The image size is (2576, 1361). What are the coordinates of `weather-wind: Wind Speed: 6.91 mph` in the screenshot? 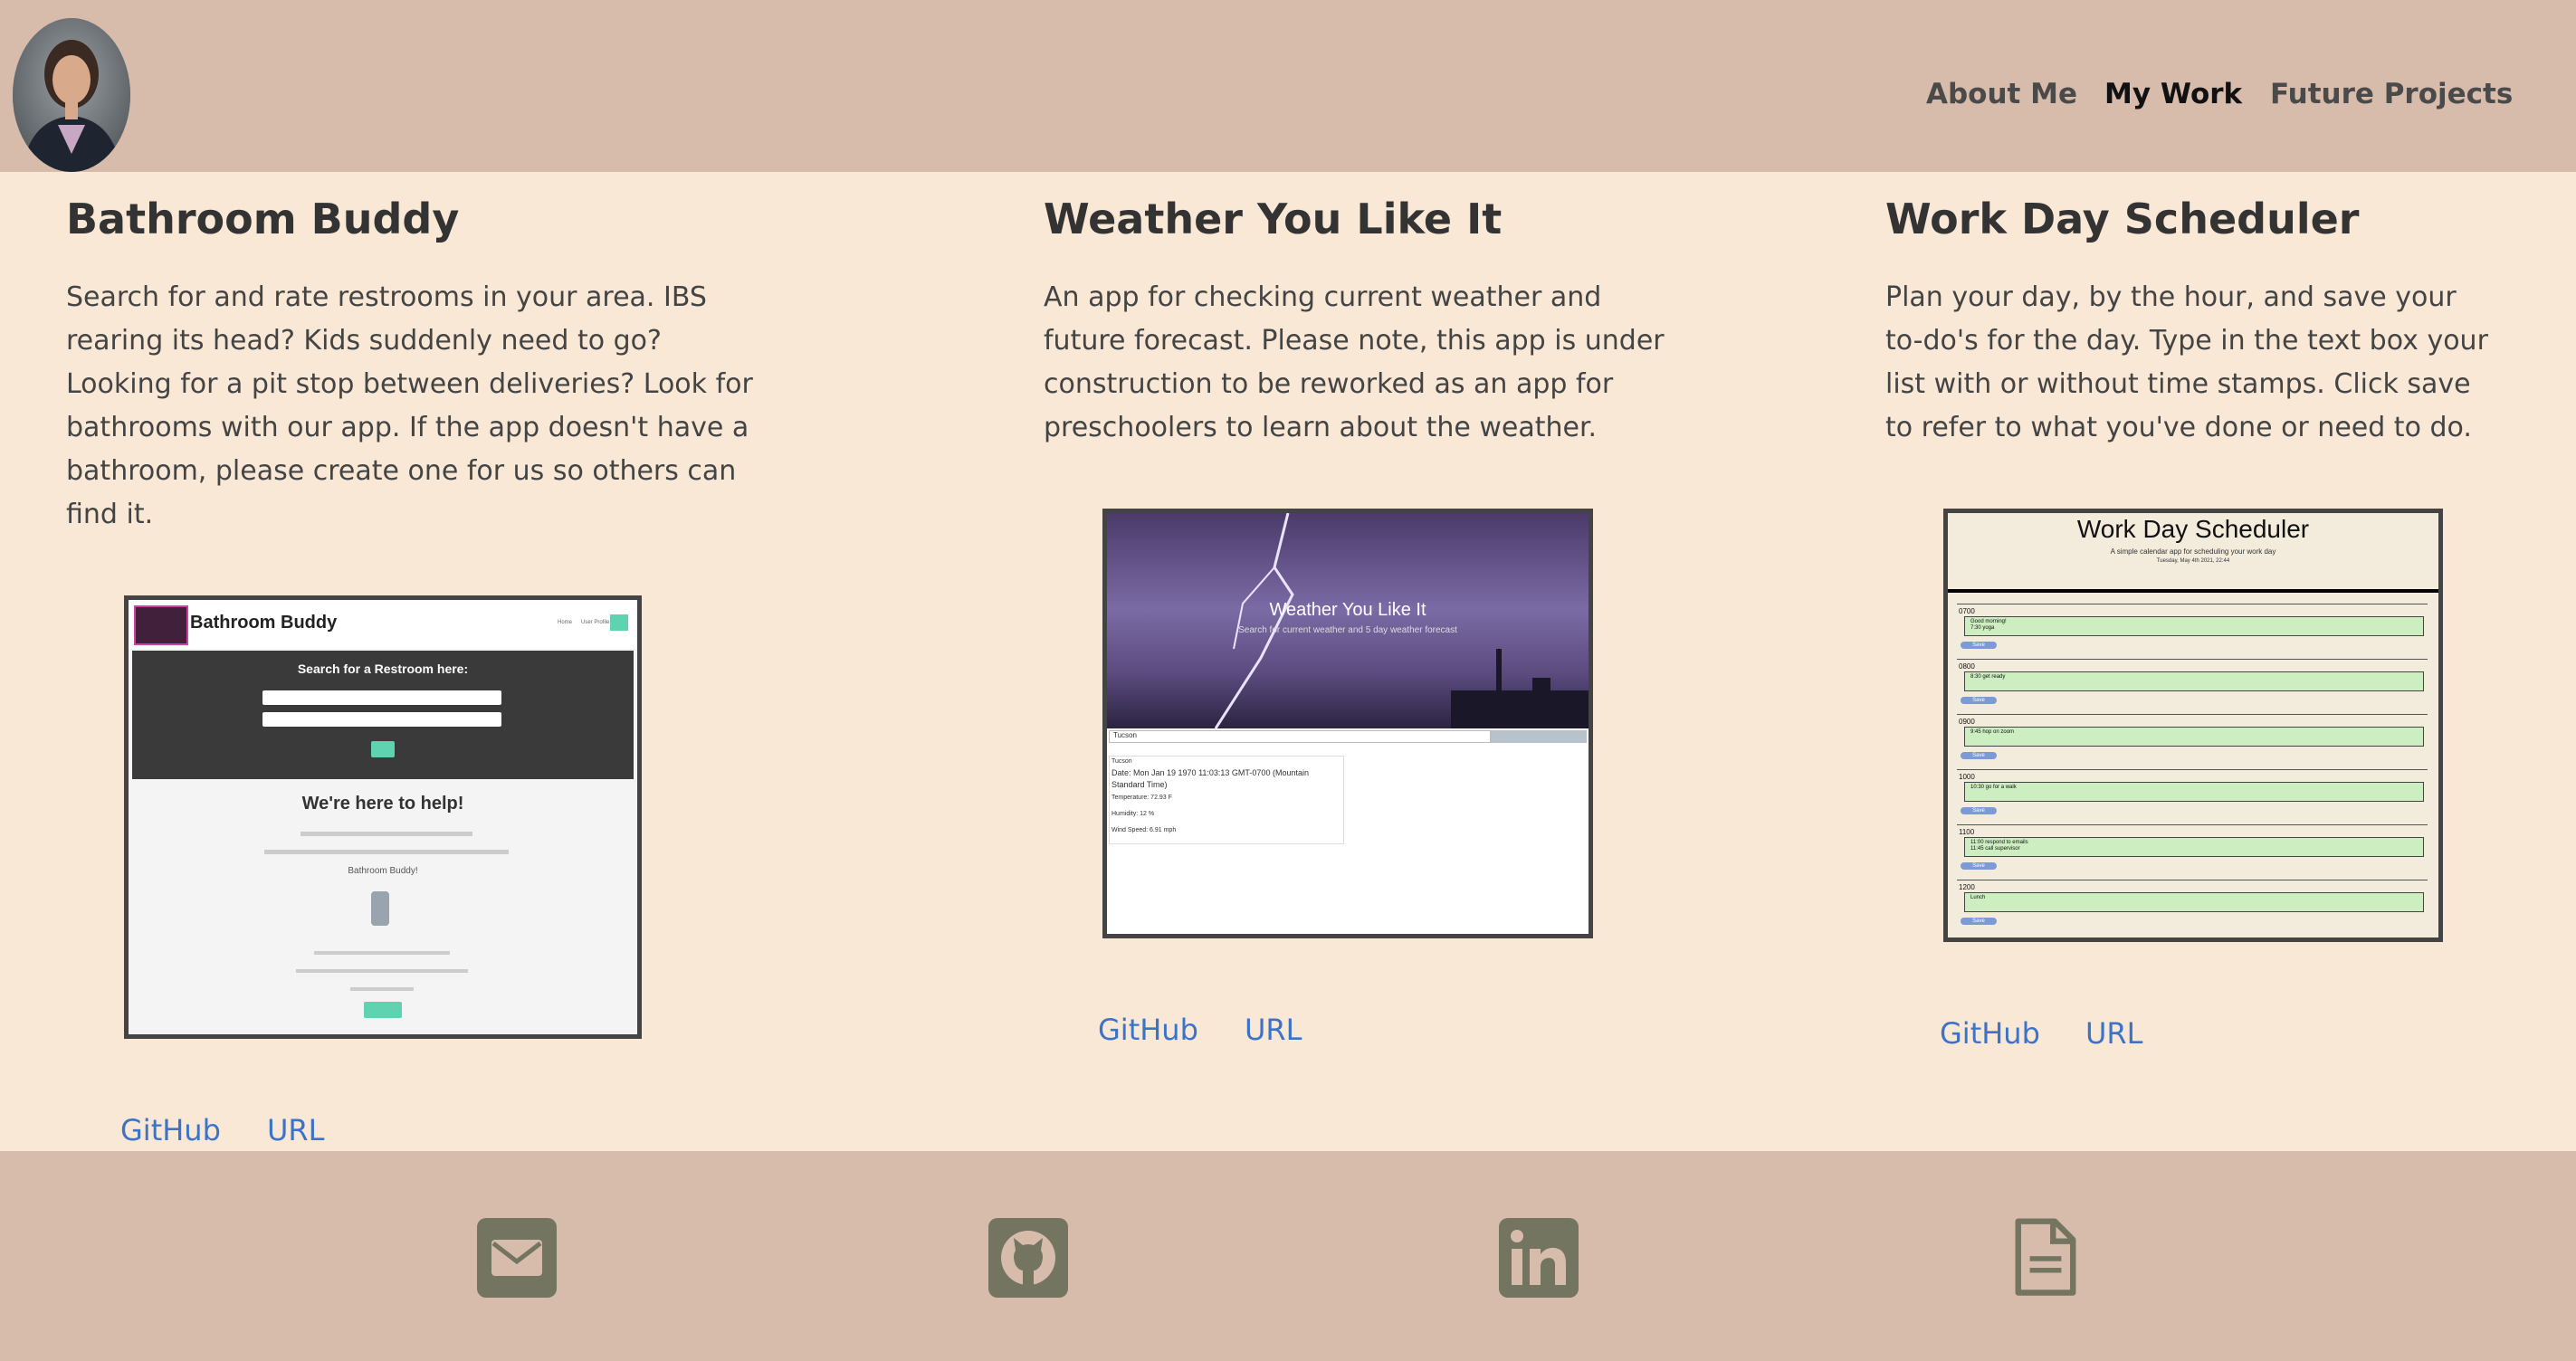 It's located at (1144, 830).